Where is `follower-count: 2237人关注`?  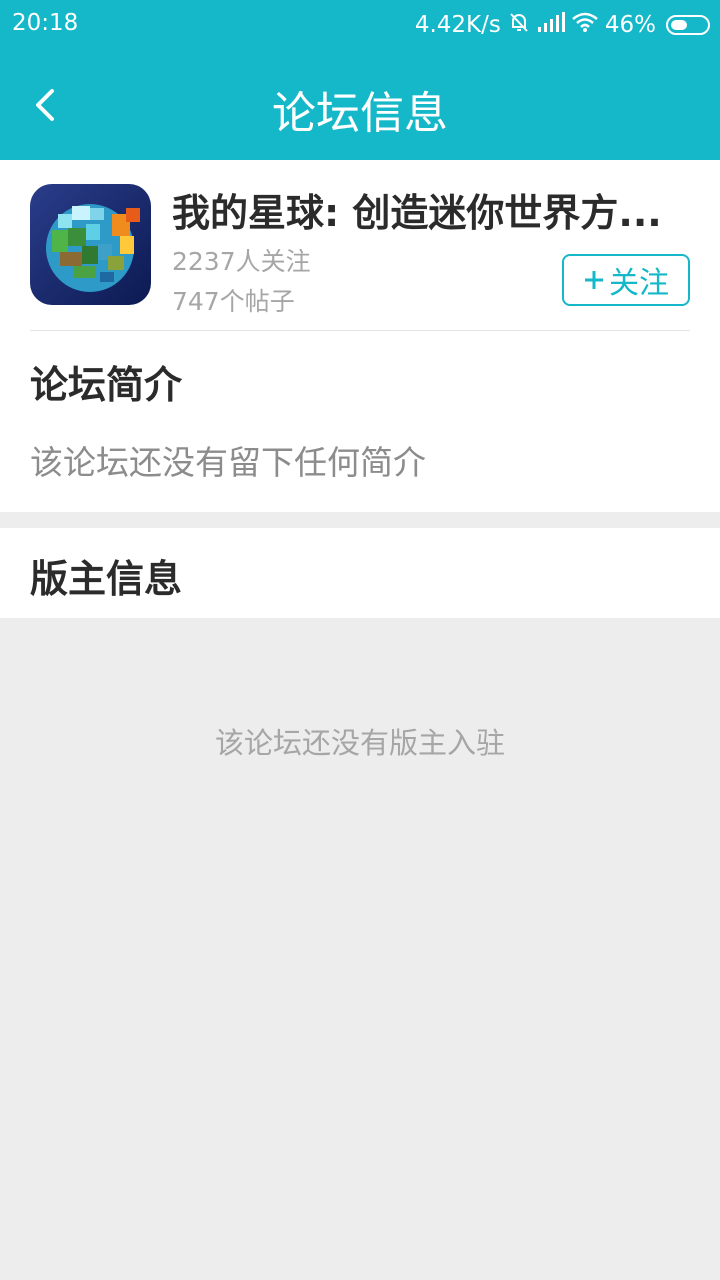 follower-count: 2237人关注 is located at coordinates (241, 261).